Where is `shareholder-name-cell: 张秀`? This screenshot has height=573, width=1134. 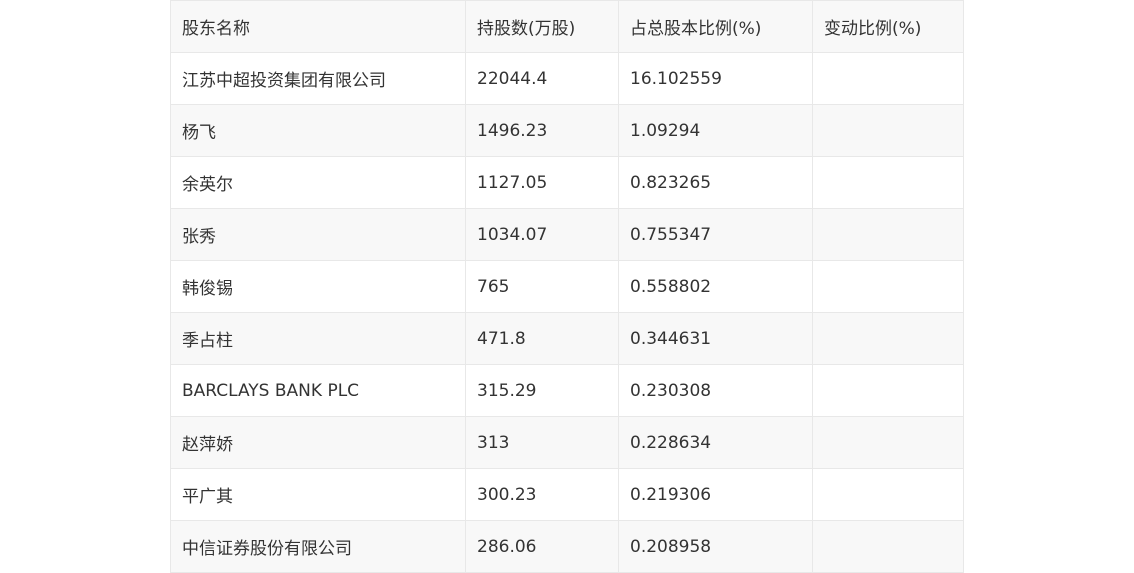
shareholder-name-cell: 张秀 is located at coordinates (318, 234).